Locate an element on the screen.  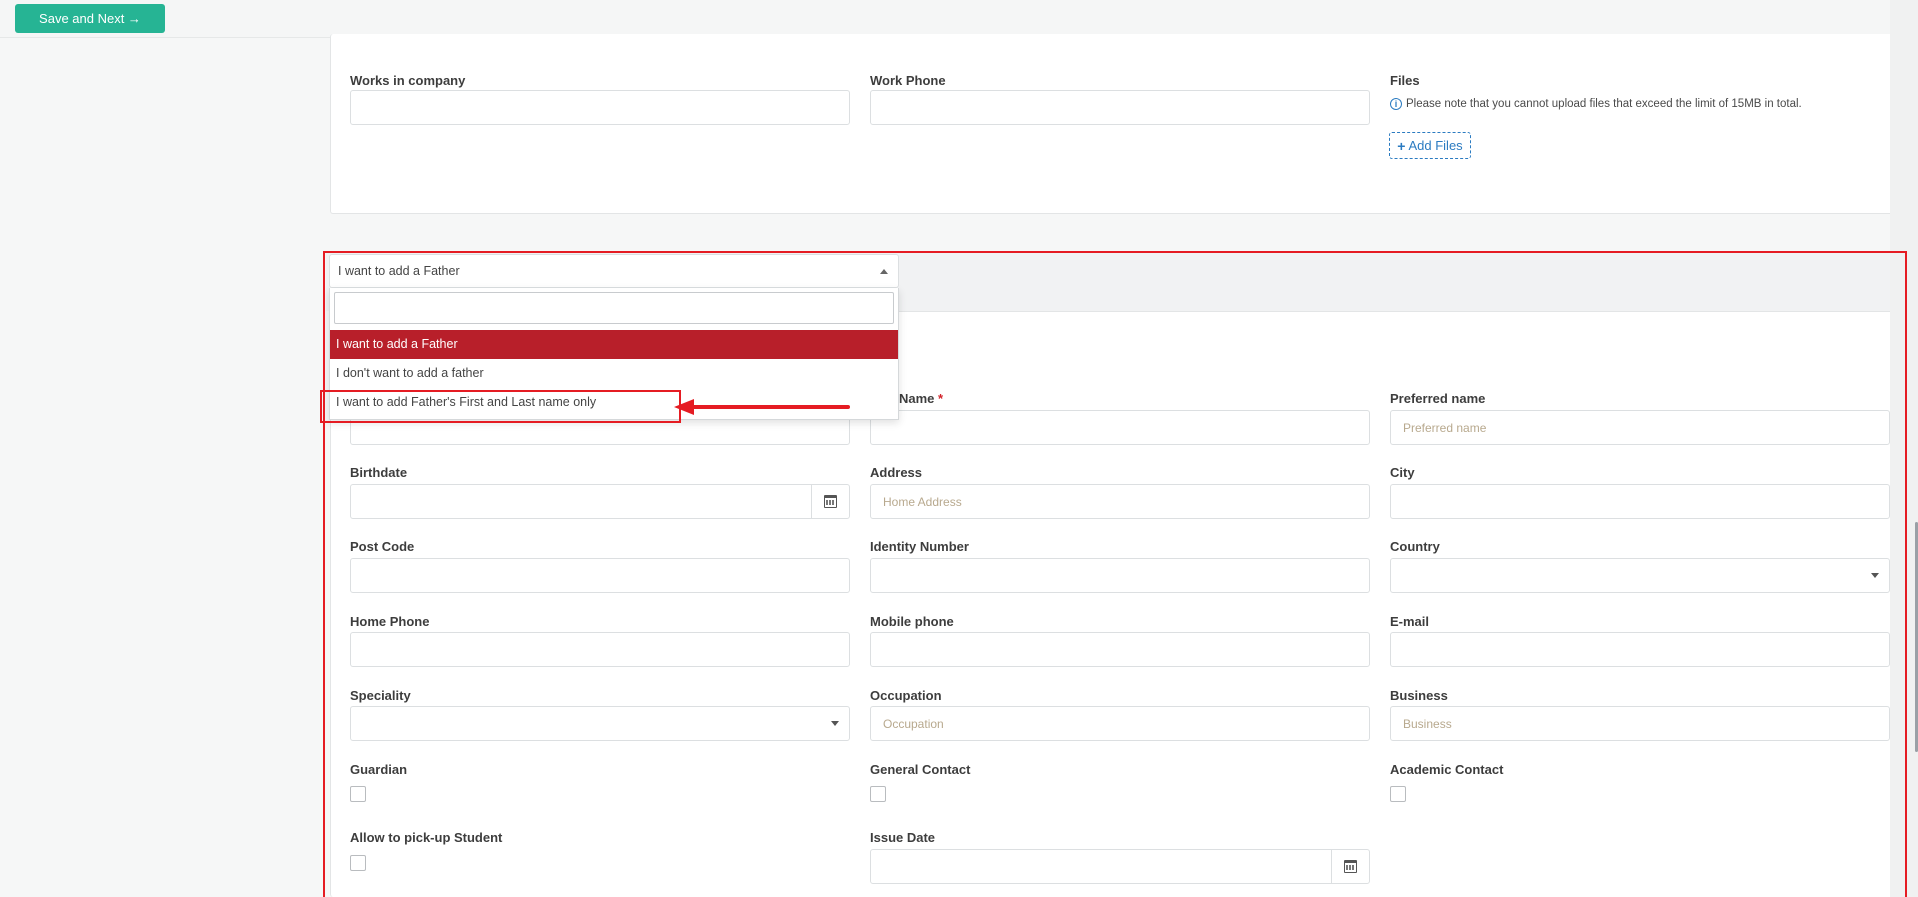
save-and-next-button: Save and Next → is located at coordinates (90, 18).